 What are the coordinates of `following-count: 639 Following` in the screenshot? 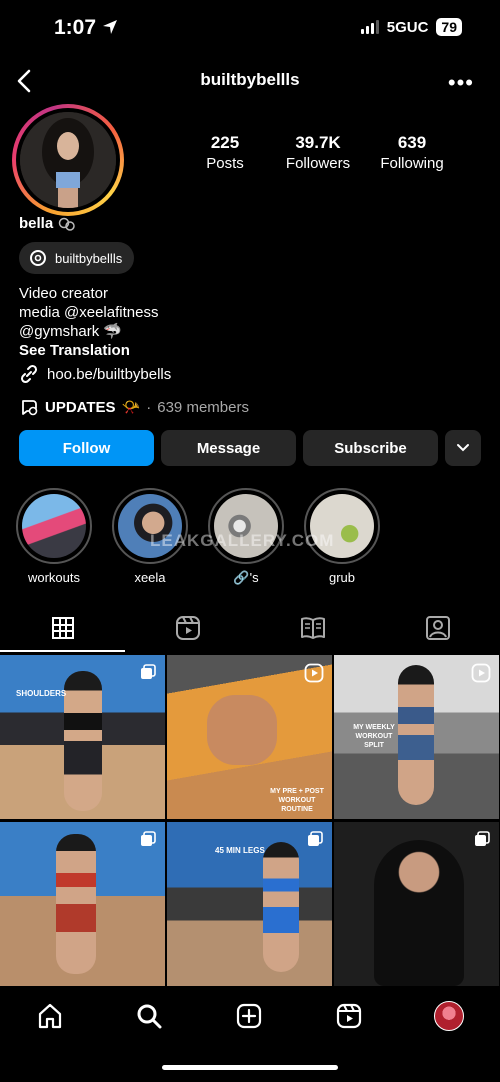 It's located at (412, 152).